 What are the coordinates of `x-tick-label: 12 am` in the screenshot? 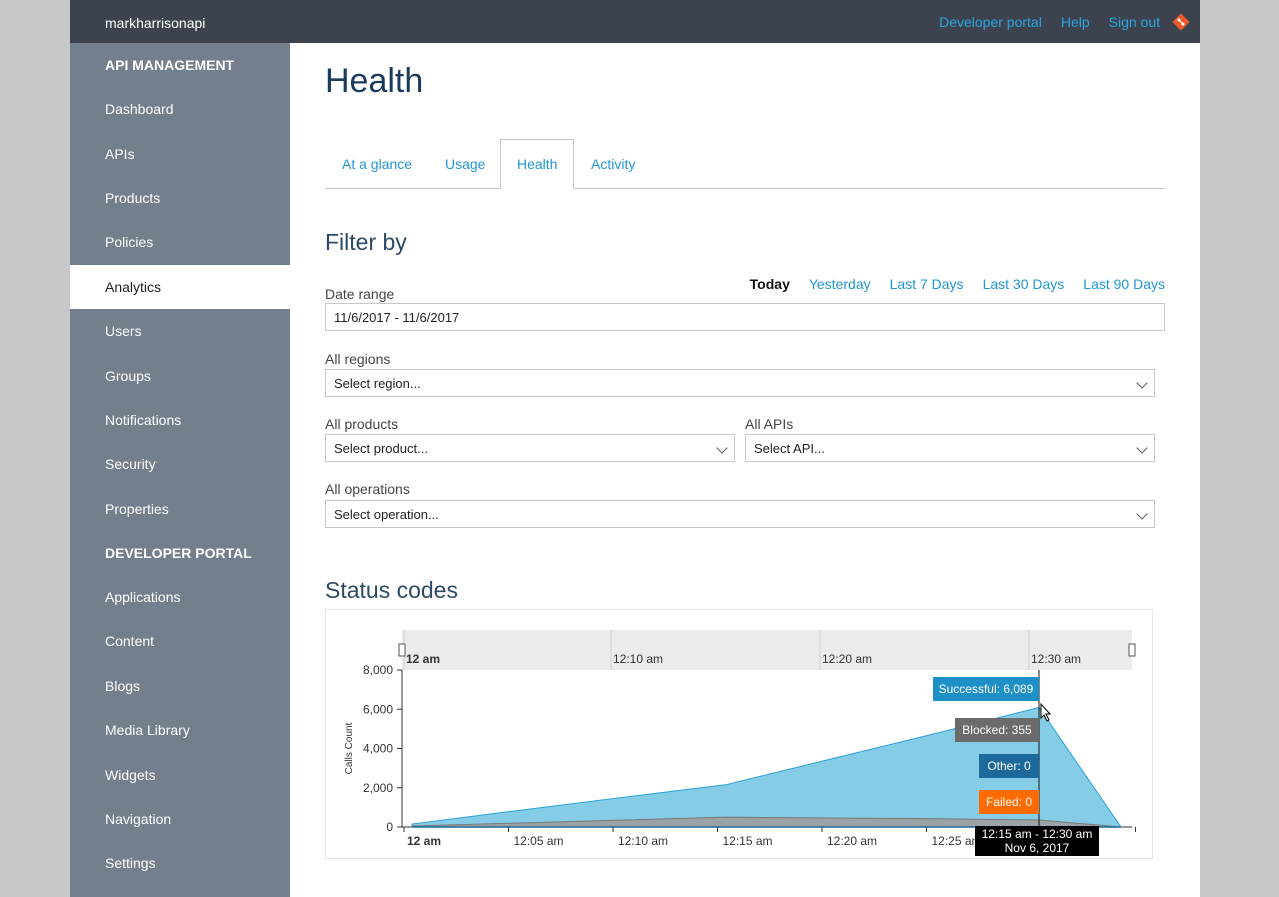 It's located at (424, 841).